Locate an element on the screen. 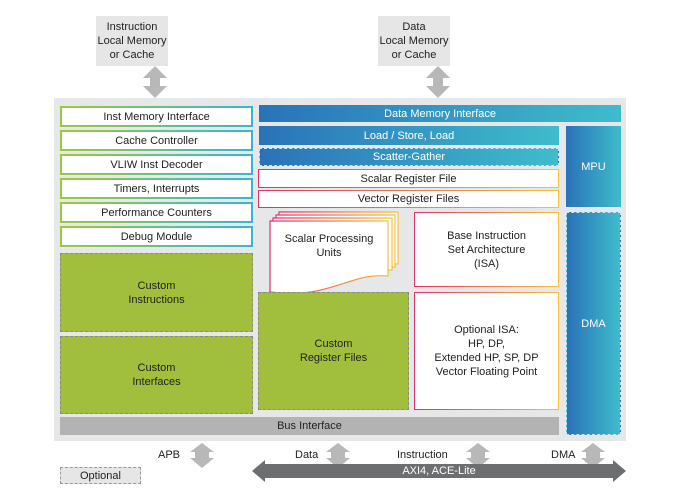 The width and height of the screenshot is (677, 503). apb-arrow is located at coordinates (202, 455).